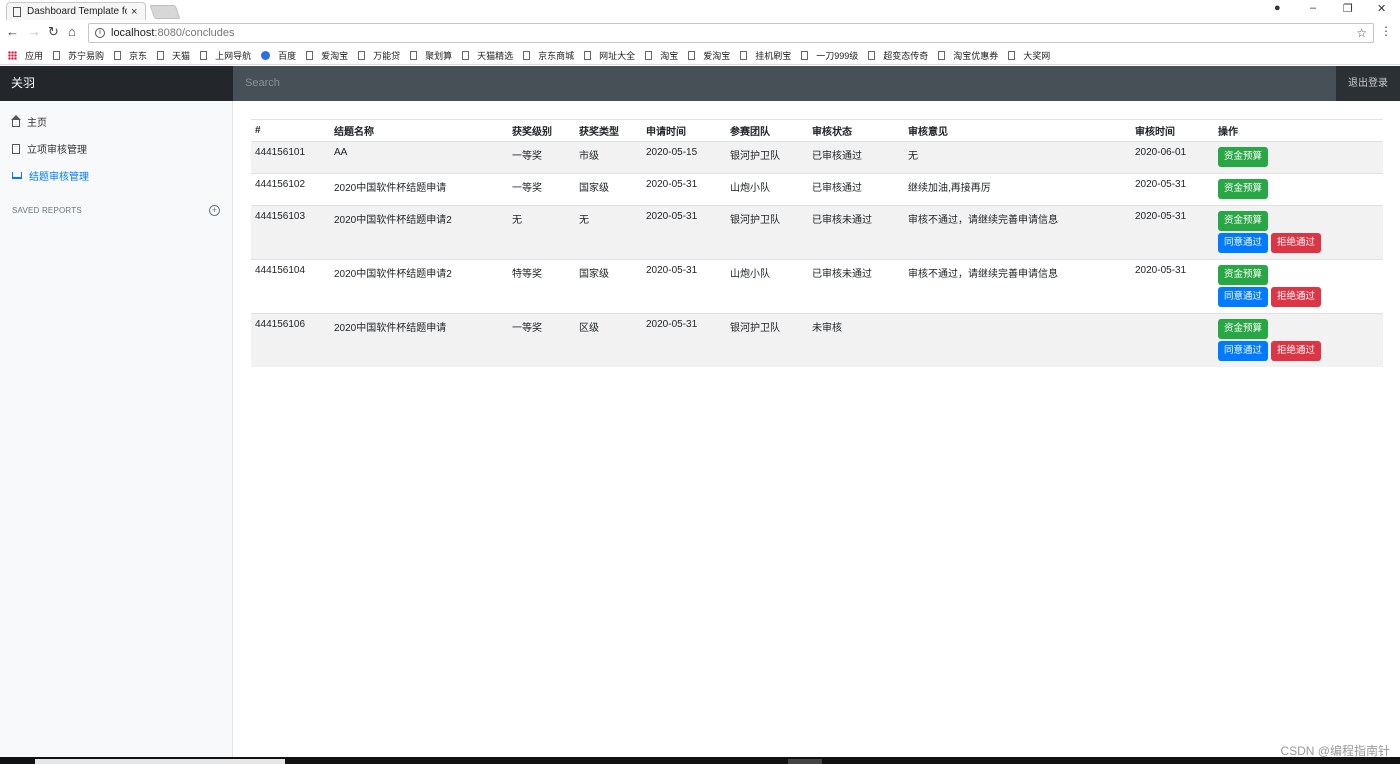 The height and width of the screenshot is (764, 1400). What do you see at coordinates (1172, 286) in the screenshot?
I see `cell-review-time: 2020-05-31` at bounding box center [1172, 286].